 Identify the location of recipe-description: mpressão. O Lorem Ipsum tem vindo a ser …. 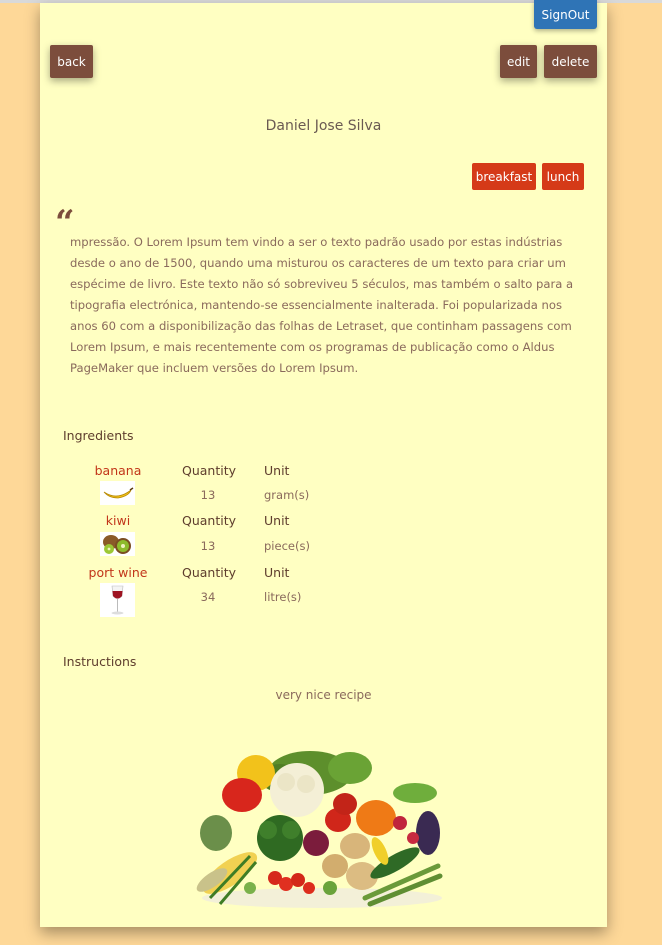
(322, 305).